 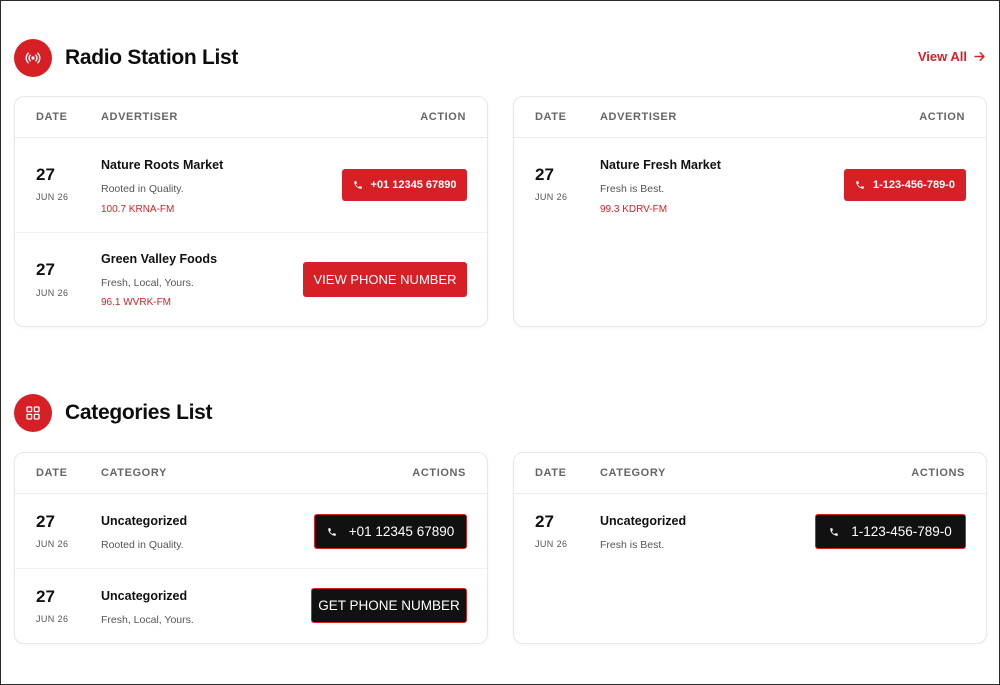 I want to click on category-tagline: Fresh, Local, Yours., so click(x=147, y=620).